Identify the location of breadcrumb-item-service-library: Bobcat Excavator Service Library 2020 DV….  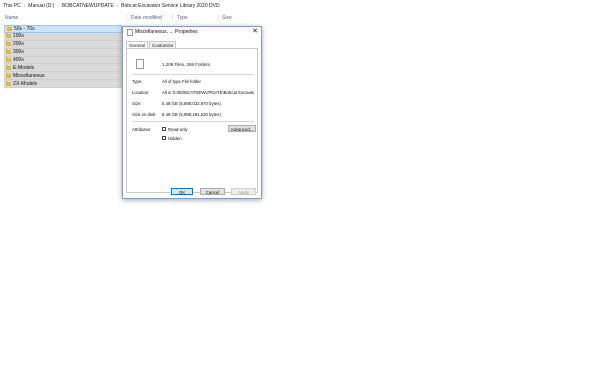
(170, 6).